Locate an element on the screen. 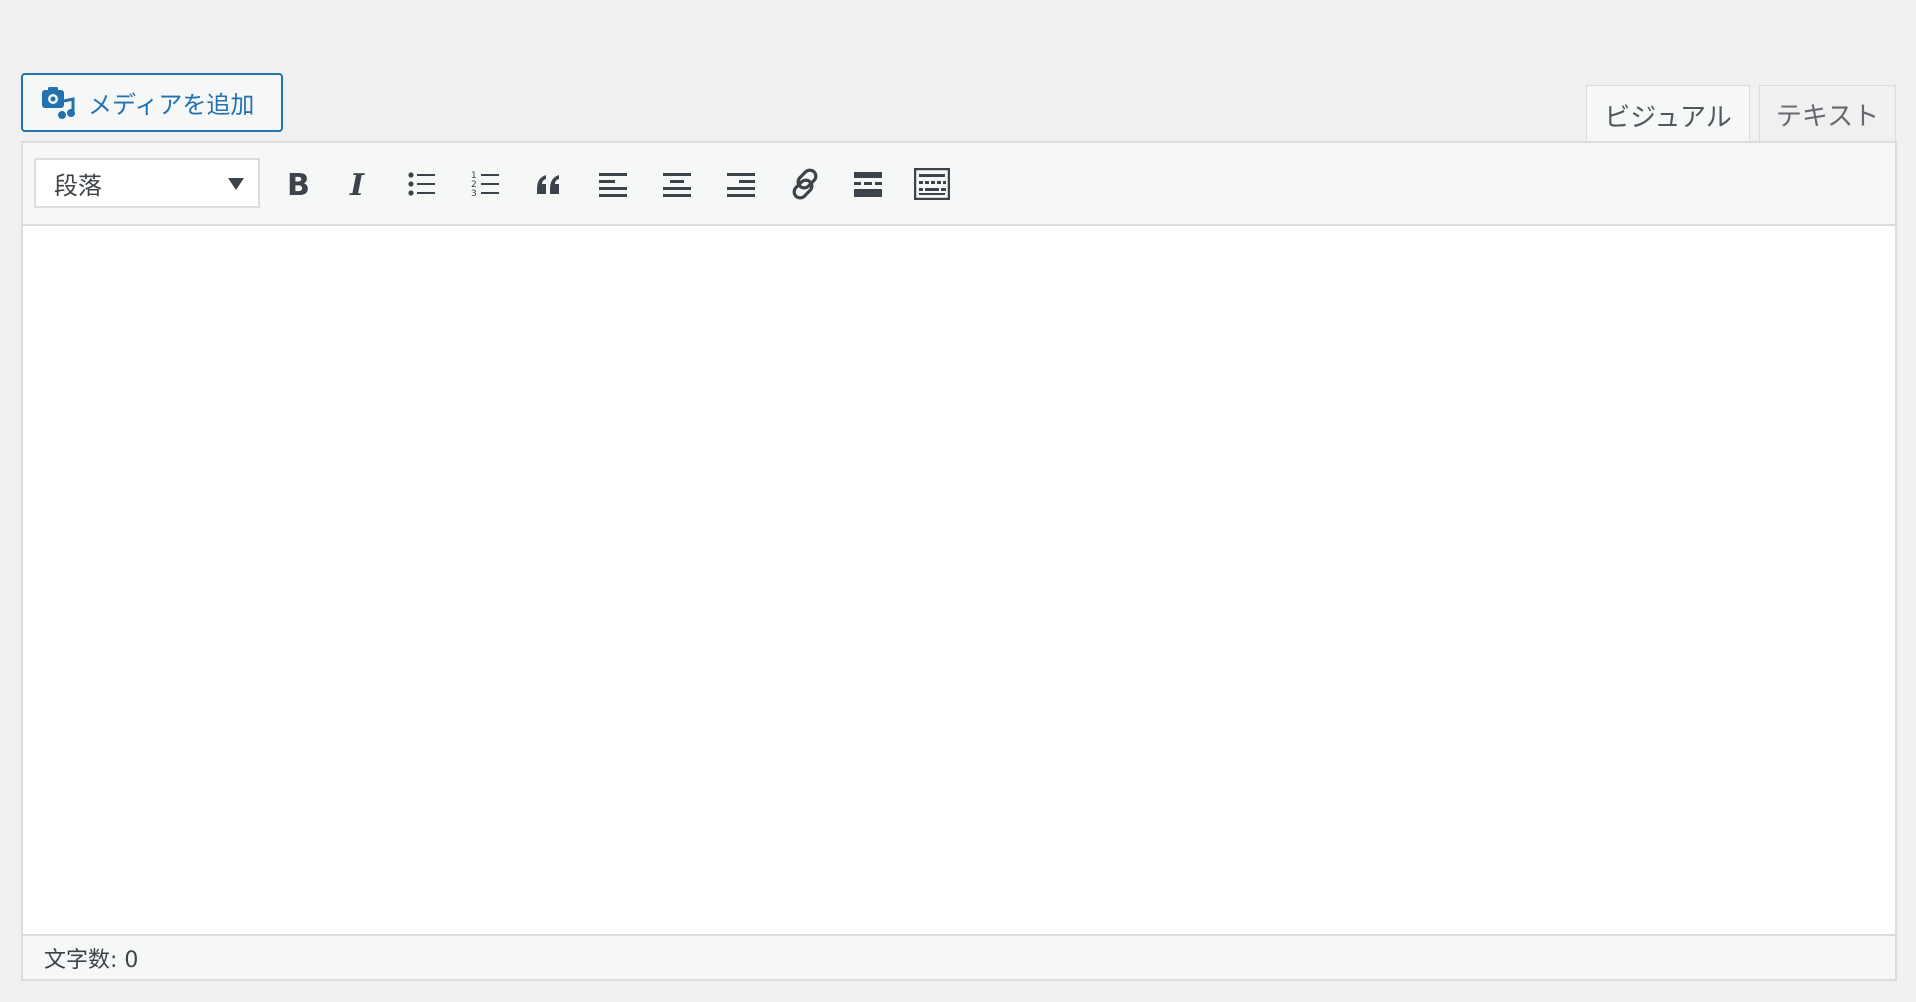 The image size is (1916, 1002). bold-button: B is located at coordinates (297, 184).